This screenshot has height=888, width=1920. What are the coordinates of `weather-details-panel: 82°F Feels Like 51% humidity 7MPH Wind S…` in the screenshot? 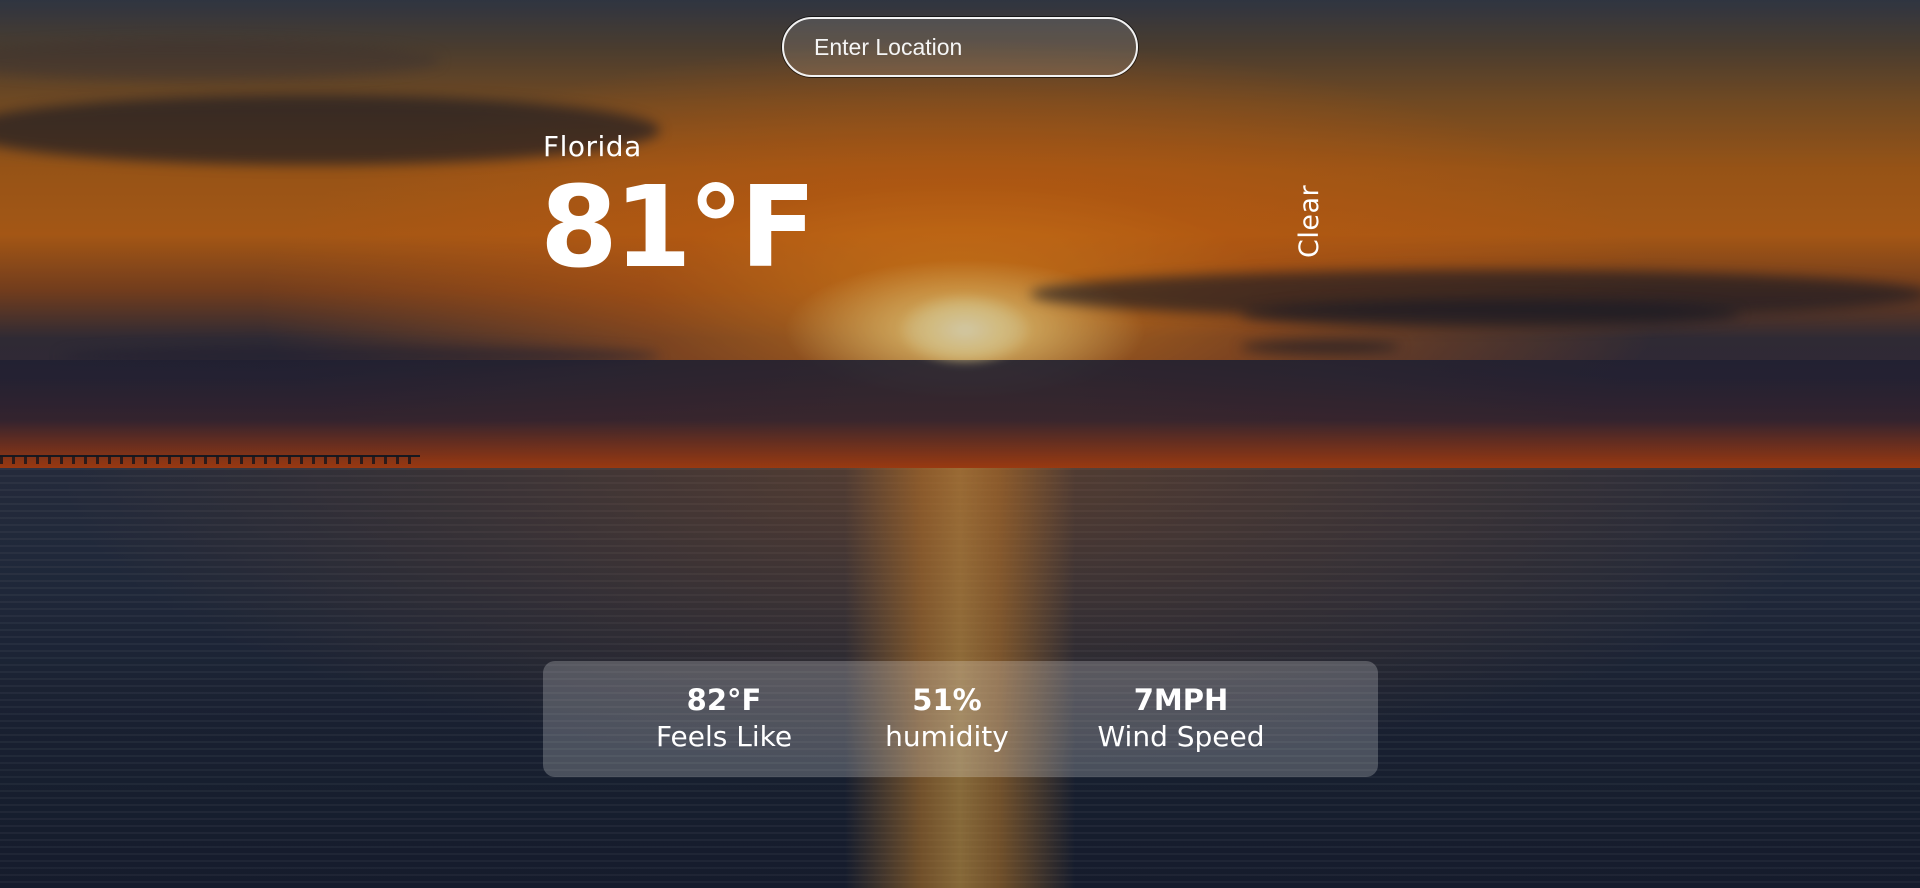 It's located at (960, 719).